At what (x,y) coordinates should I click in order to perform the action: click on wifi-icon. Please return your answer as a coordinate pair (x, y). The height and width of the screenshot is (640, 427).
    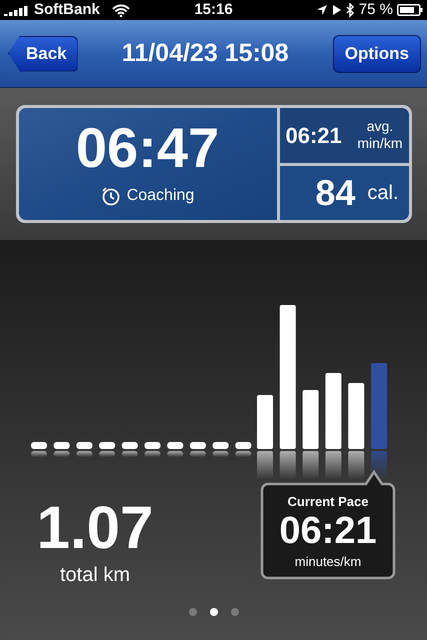
    Looking at the image, I should click on (121, 10).